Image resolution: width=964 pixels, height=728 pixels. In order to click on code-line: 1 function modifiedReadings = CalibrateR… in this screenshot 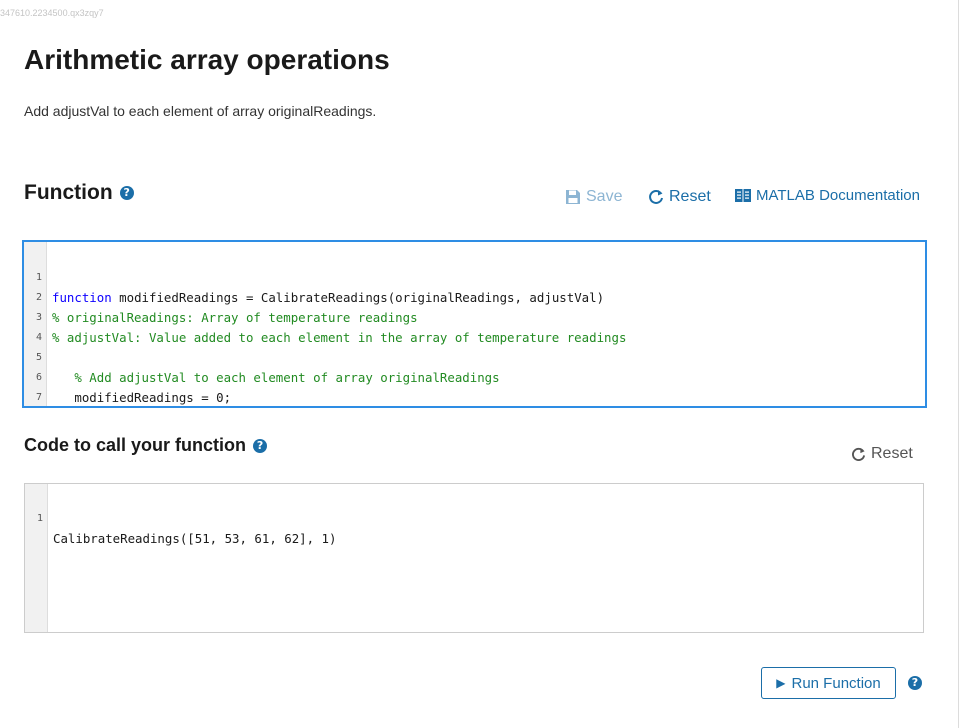, I will do `click(474, 276)`.